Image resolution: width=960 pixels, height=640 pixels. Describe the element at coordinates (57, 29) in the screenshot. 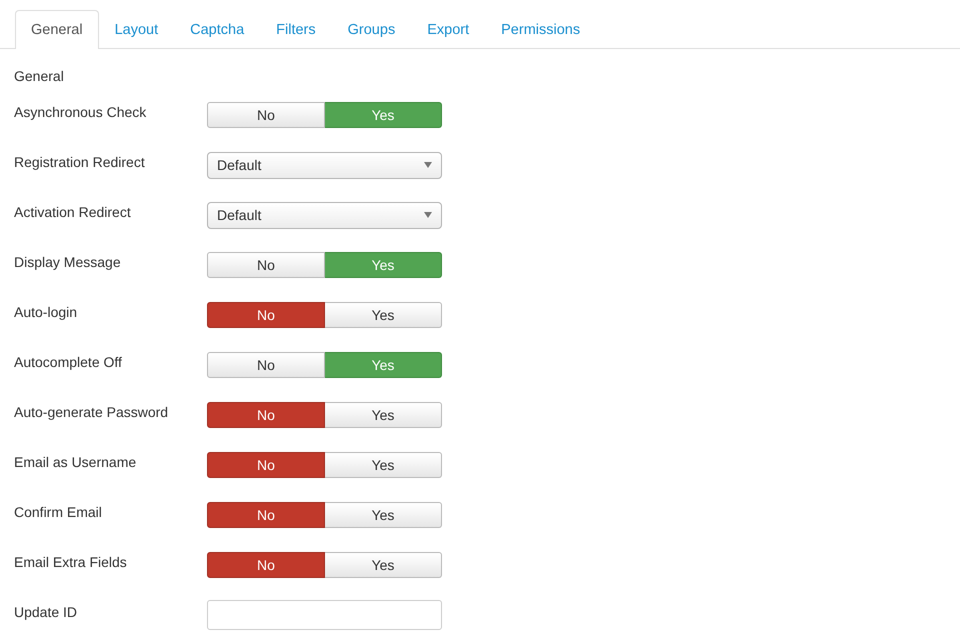

I see `tab: General` at that location.